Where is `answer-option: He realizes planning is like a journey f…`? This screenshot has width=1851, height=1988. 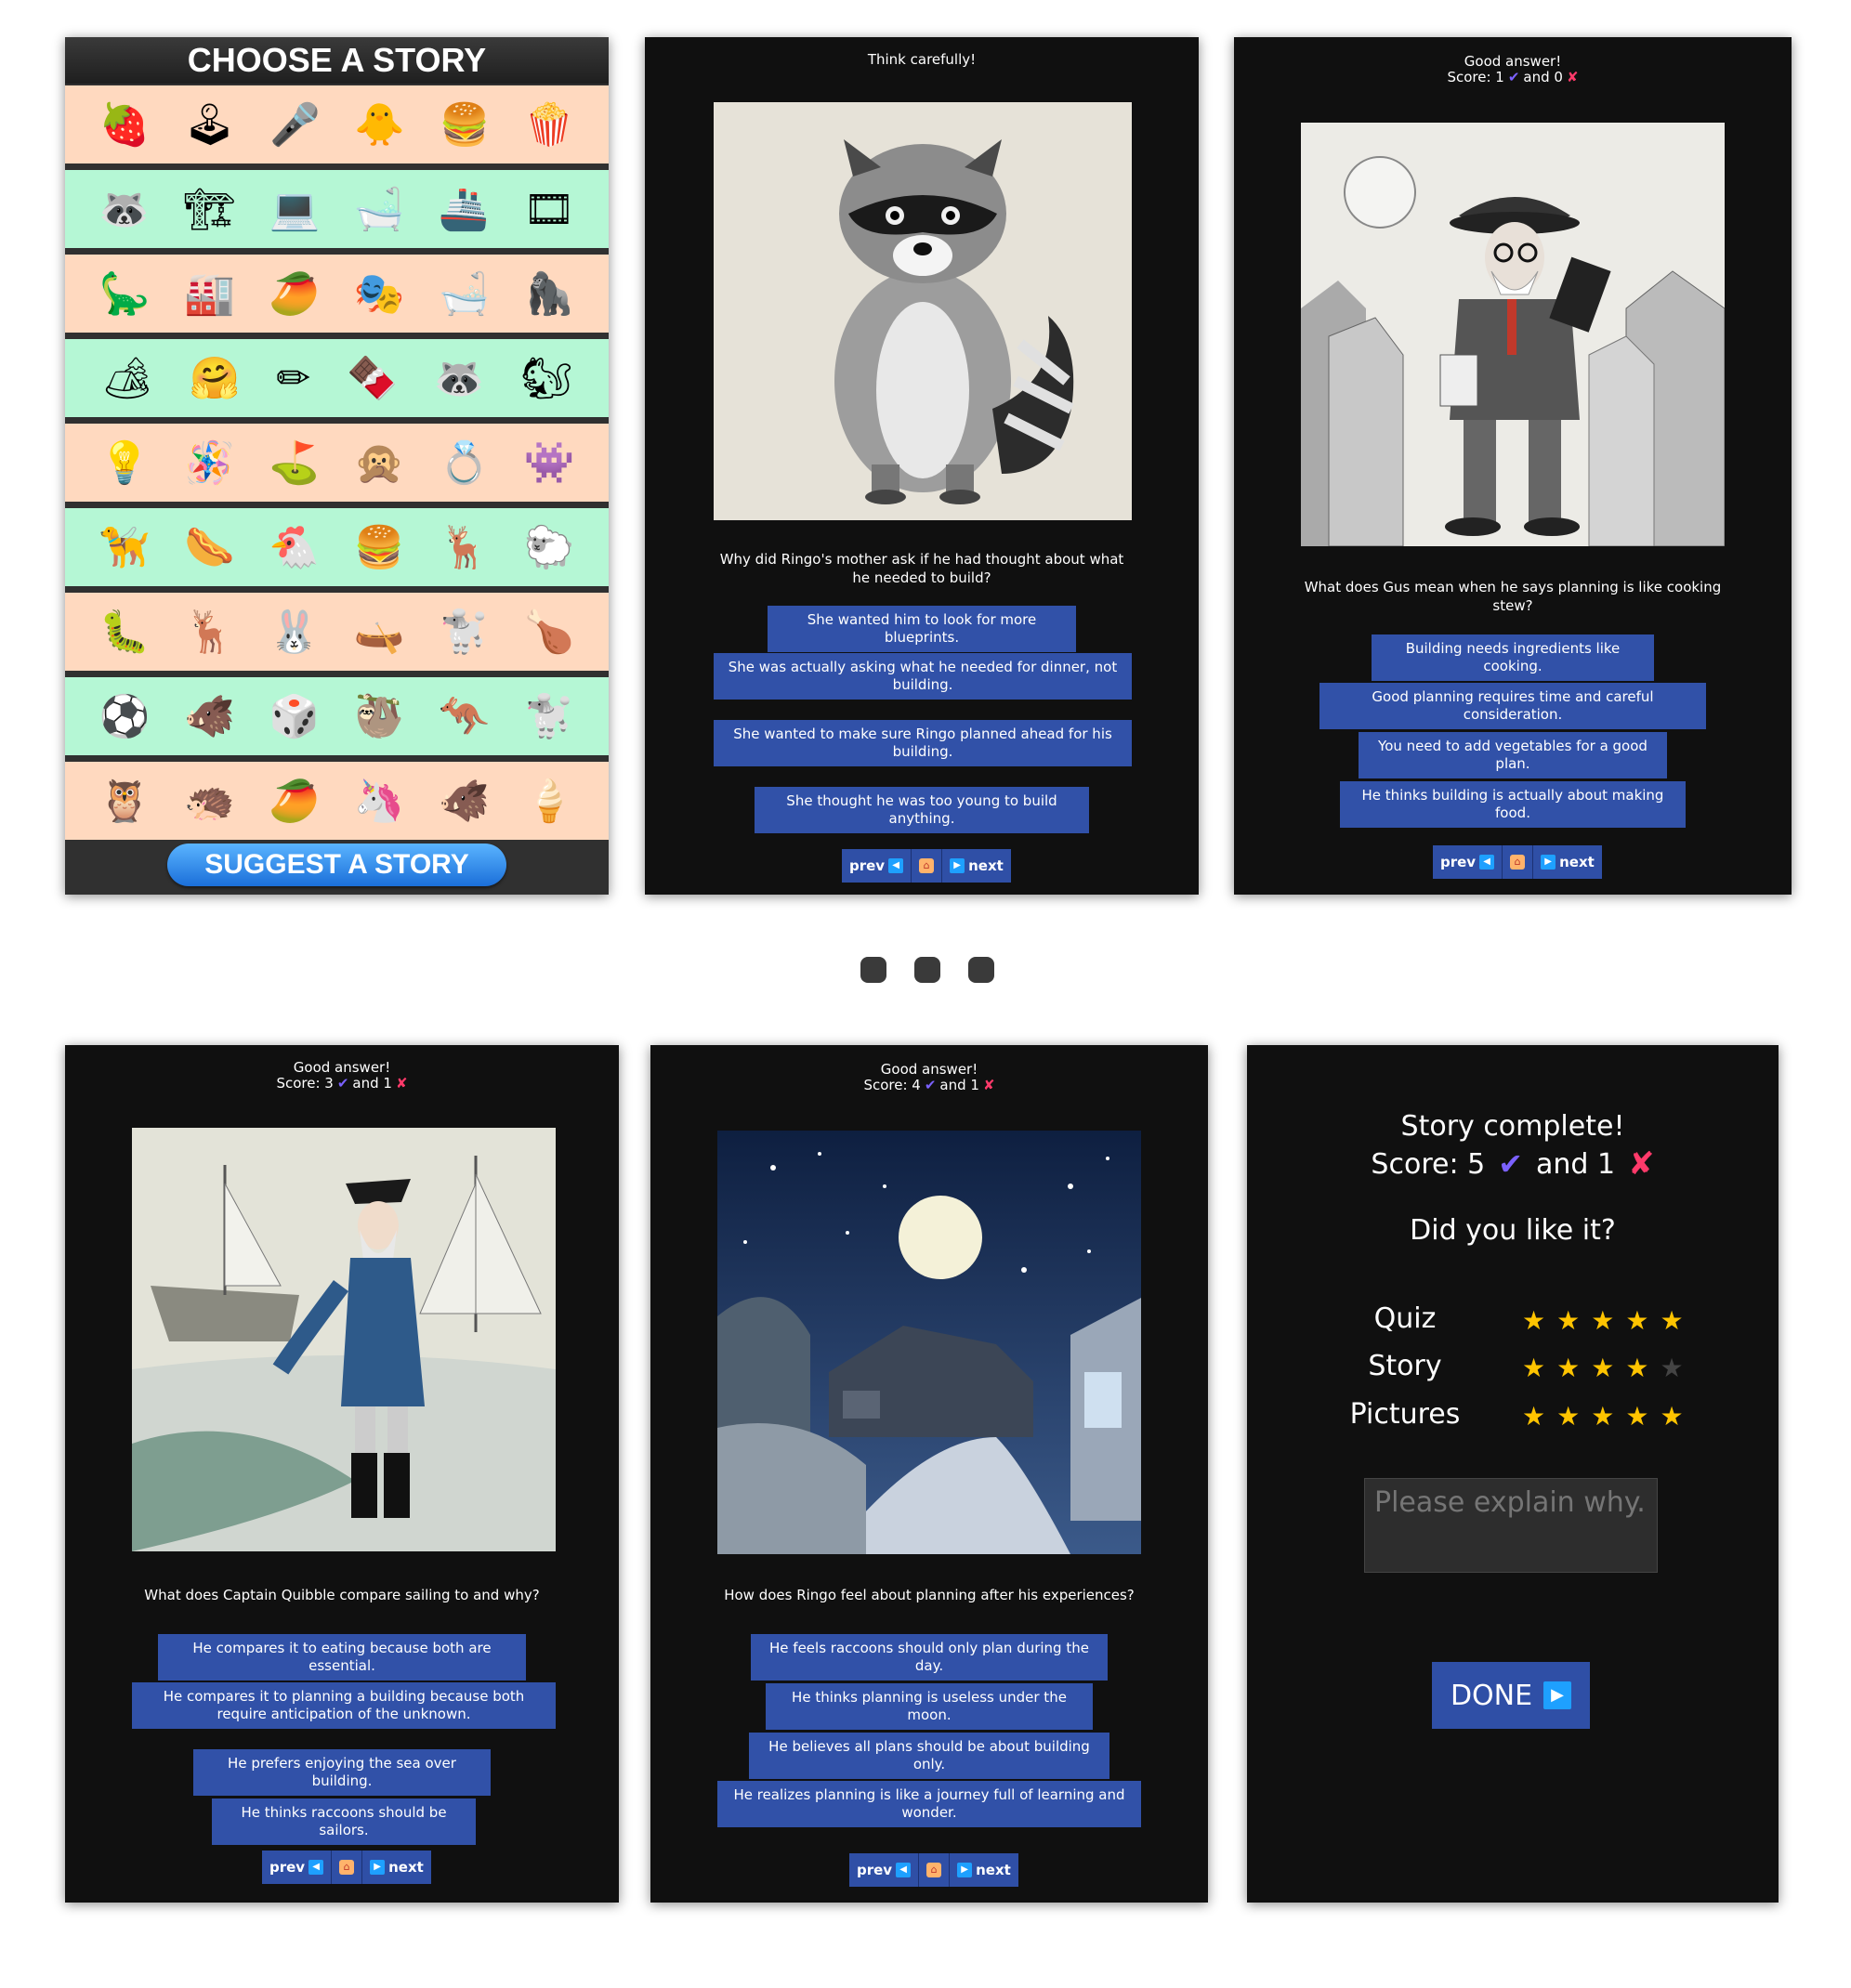 answer-option: He realizes planning is like a journey f… is located at coordinates (929, 1804).